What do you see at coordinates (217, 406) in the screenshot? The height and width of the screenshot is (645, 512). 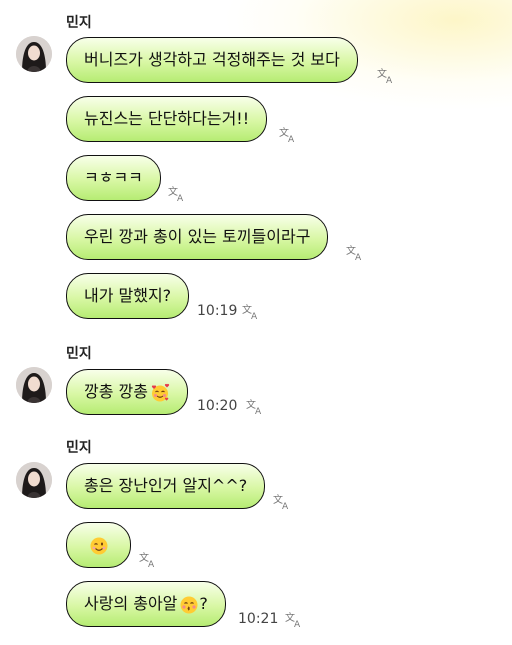 I see `message-timestamp: 10:20` at bounding box center [217, 406].